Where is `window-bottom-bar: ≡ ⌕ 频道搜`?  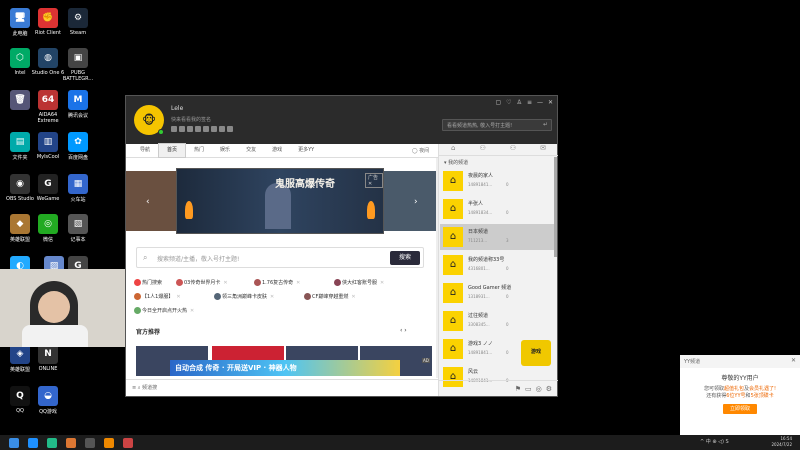
window-bottom-bar: ≡ ⌕ 频道搜 is located at coordinates (282, 387).